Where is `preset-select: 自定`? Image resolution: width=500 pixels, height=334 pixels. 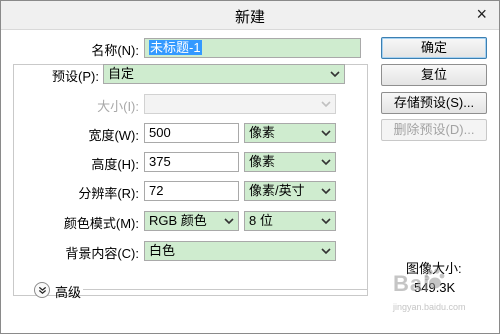
preset-select: 自定 is located at coordinates (224, 74).